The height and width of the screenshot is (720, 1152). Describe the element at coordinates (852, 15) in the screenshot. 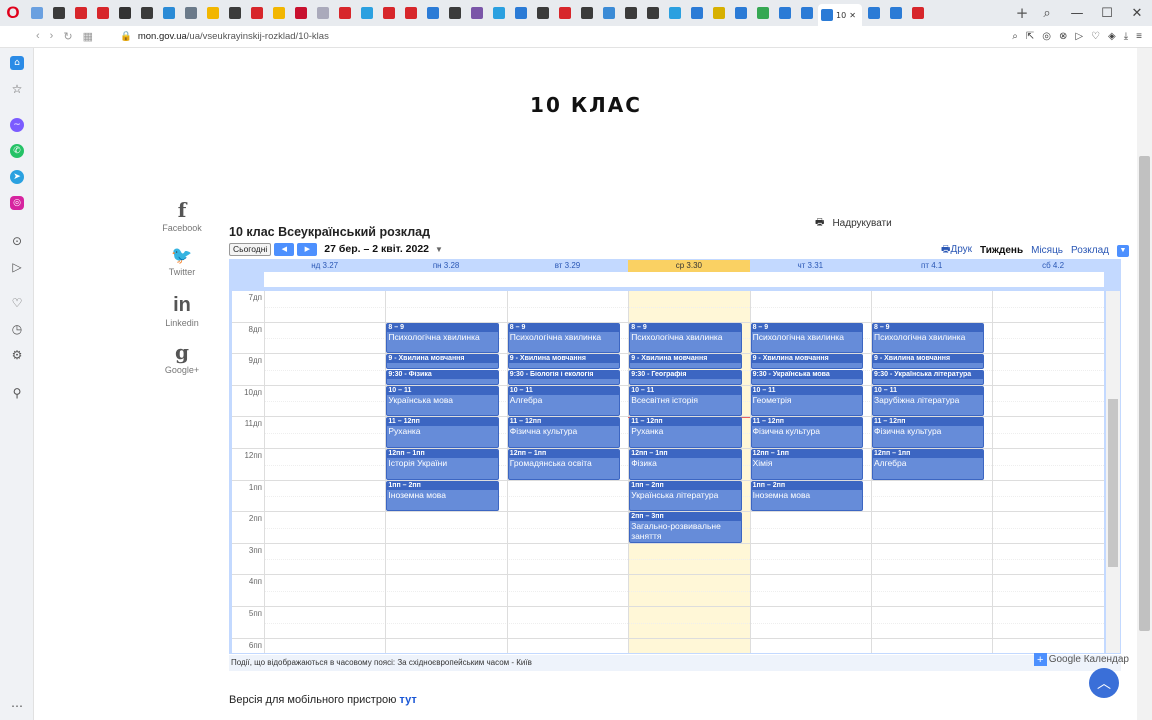

I see `close-tab-icon: ✕` at that location.